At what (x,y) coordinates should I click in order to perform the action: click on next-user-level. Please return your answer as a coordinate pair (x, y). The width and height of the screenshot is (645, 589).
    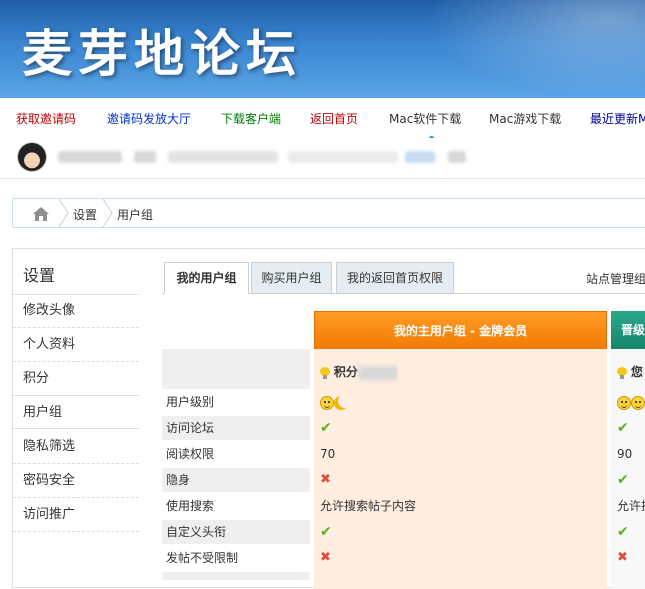
    Looking at the image, I should click on (631, 402).